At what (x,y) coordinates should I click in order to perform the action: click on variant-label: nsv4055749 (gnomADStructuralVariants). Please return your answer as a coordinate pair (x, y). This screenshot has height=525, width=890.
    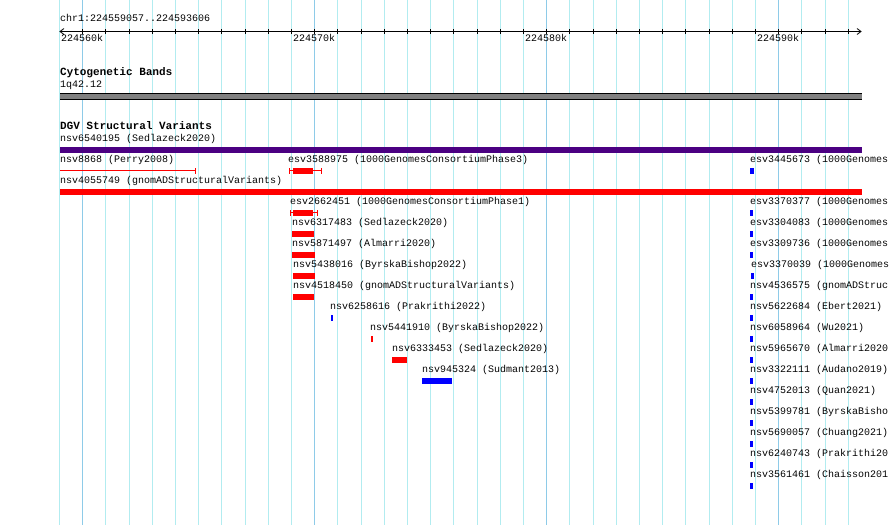
    Looking at the image, I should click on (171, 182).